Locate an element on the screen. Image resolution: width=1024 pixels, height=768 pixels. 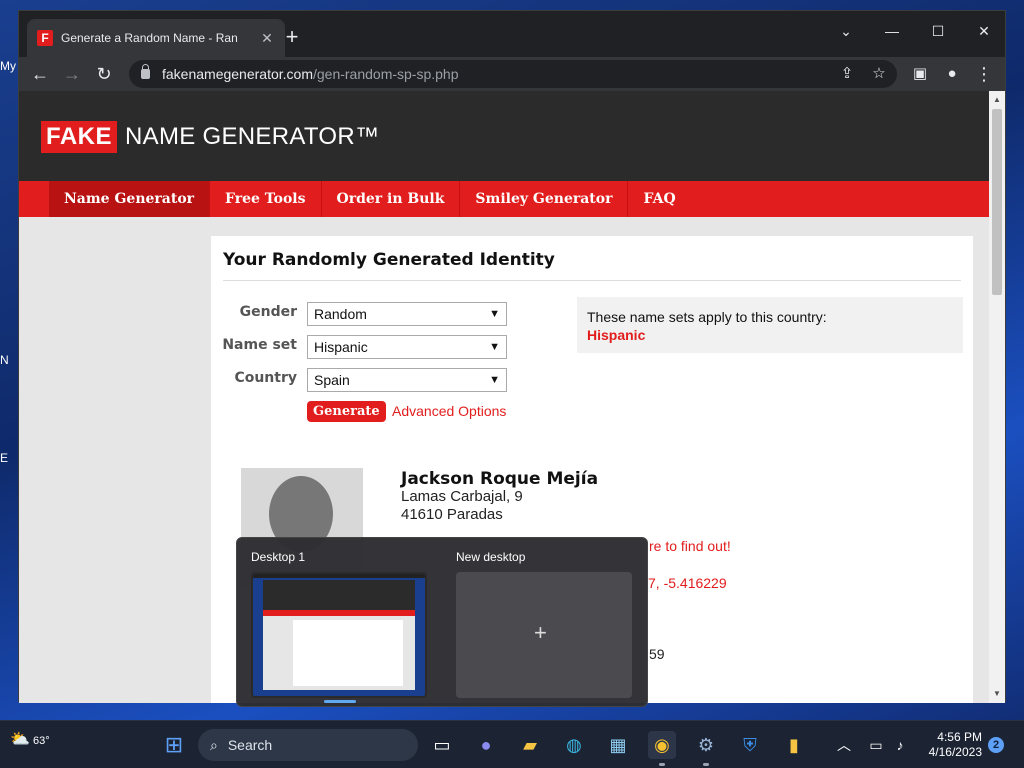
logo-name-generator-text: NAME GENERATOR™ is located at coordinates (252, 136).